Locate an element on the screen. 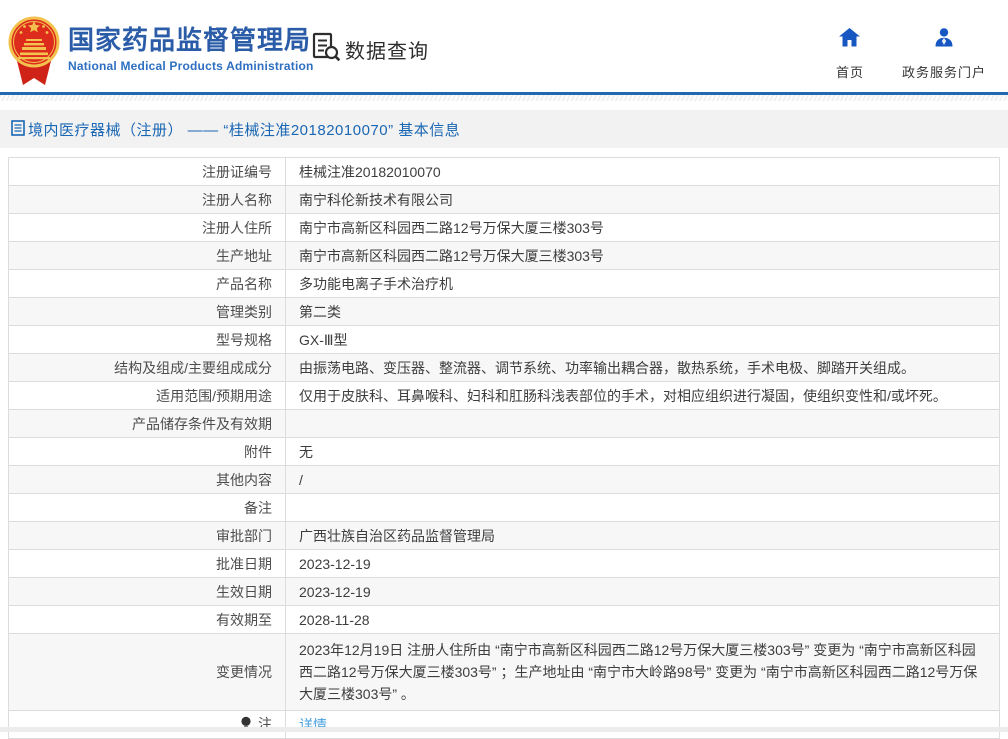  row-label: 型号规格 is located at coordinates (147, 339).